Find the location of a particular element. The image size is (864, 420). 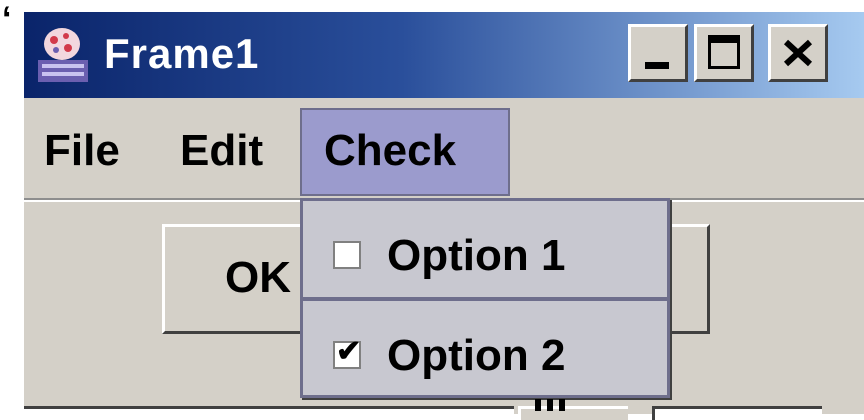

bottom-field-right is located at coordinates (737, 413).